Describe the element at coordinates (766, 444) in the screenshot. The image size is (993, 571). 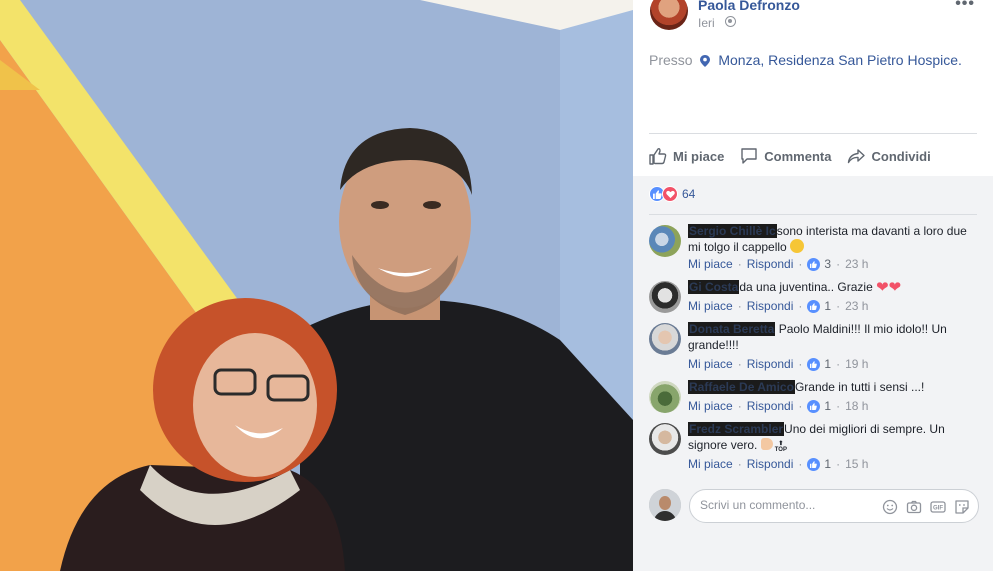
I see `pointing-hand-emoji-icon` at that location.